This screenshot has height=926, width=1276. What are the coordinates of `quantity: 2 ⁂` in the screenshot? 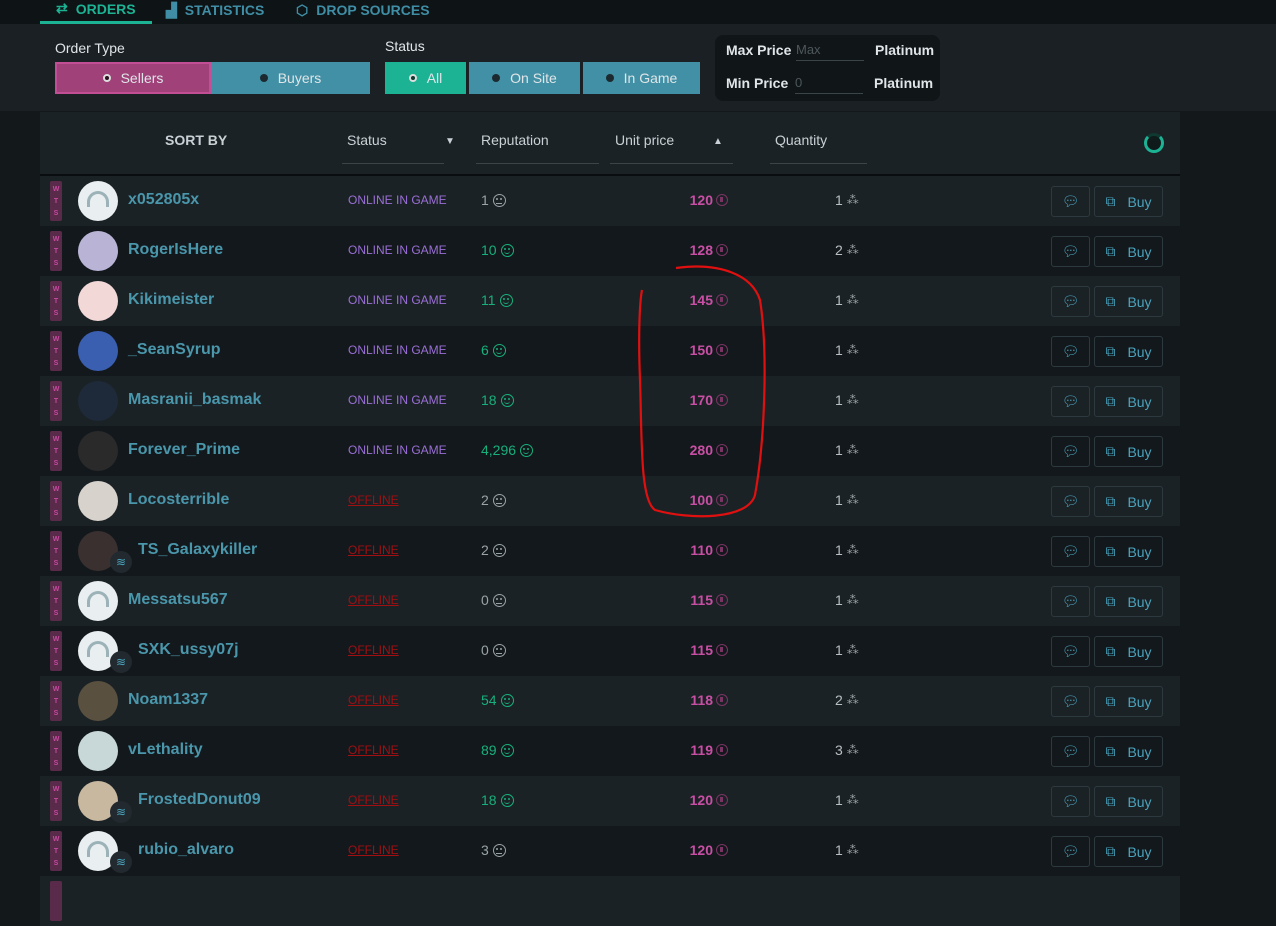 It's located at (847, 250).